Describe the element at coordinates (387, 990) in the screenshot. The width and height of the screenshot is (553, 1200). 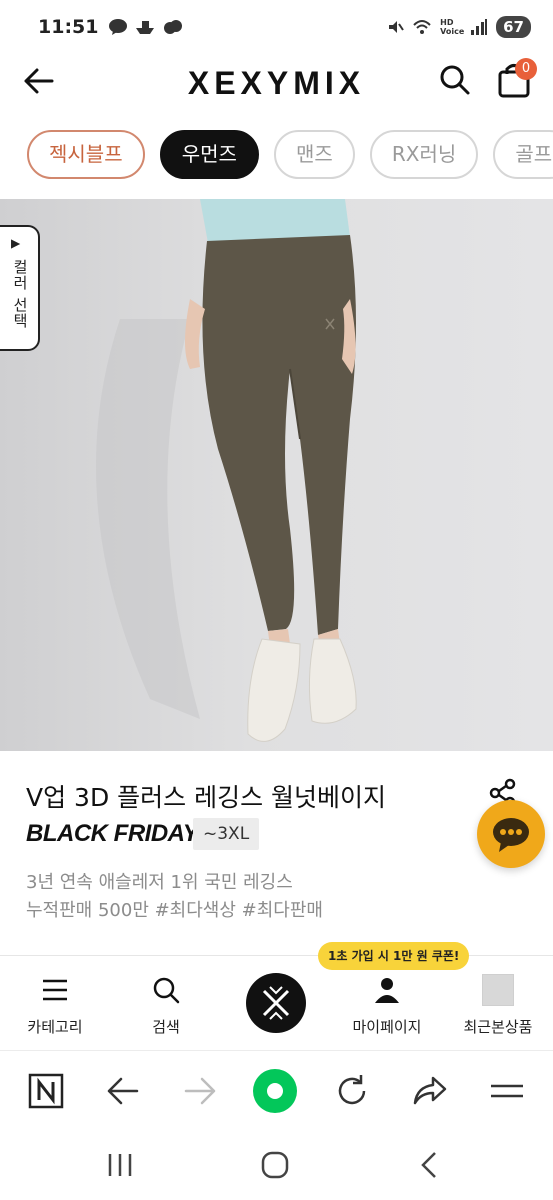
I see `person-icon` at that location.